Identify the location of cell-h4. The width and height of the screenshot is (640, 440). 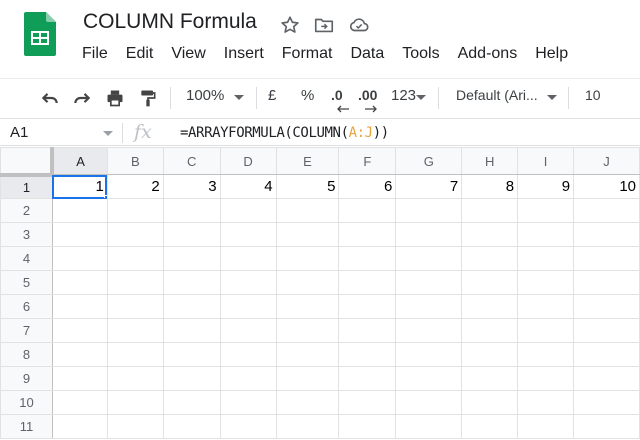
(490, 258).